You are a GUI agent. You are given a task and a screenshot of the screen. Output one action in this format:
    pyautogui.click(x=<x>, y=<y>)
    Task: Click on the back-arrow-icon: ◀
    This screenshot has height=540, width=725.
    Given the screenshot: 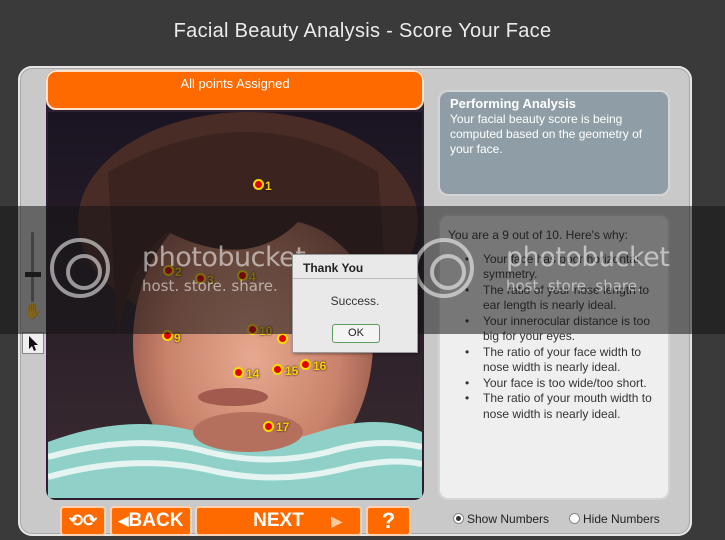 What is the action you would take?
    pyautogui.click(x=123, y=520)
    